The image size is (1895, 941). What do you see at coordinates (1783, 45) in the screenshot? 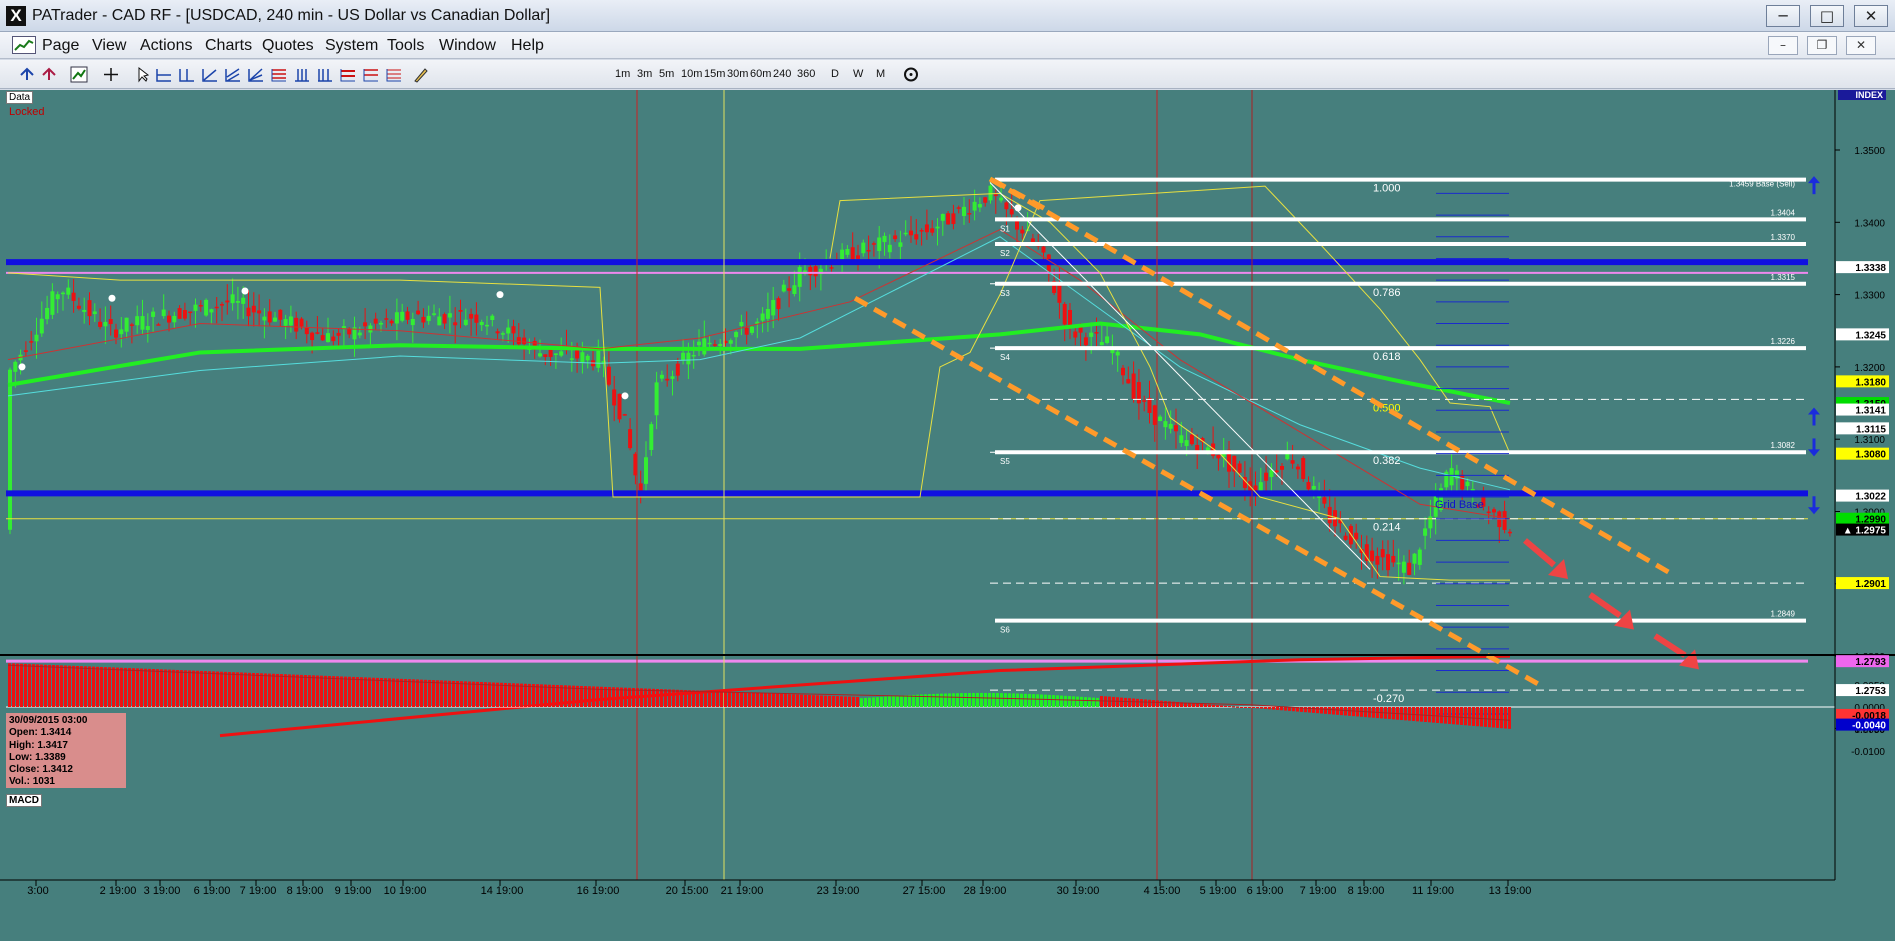
I see `mdi-minimize-button: –` at bounding box center [1783, 45].